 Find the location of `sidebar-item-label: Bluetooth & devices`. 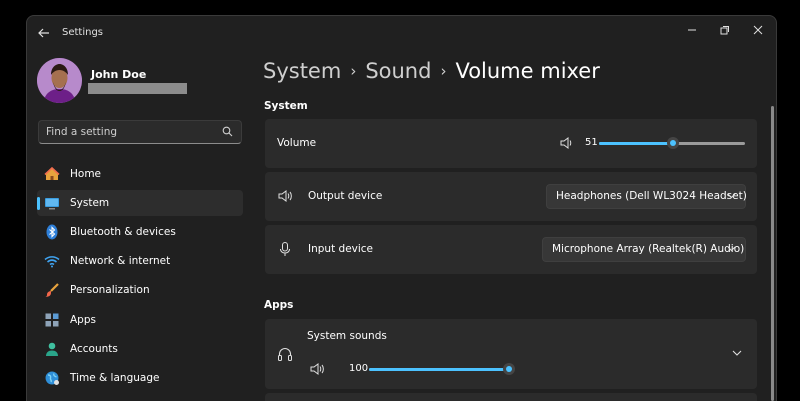

sidebar-item-label: Bluetooth & devices is located at coordinates (123, 232).